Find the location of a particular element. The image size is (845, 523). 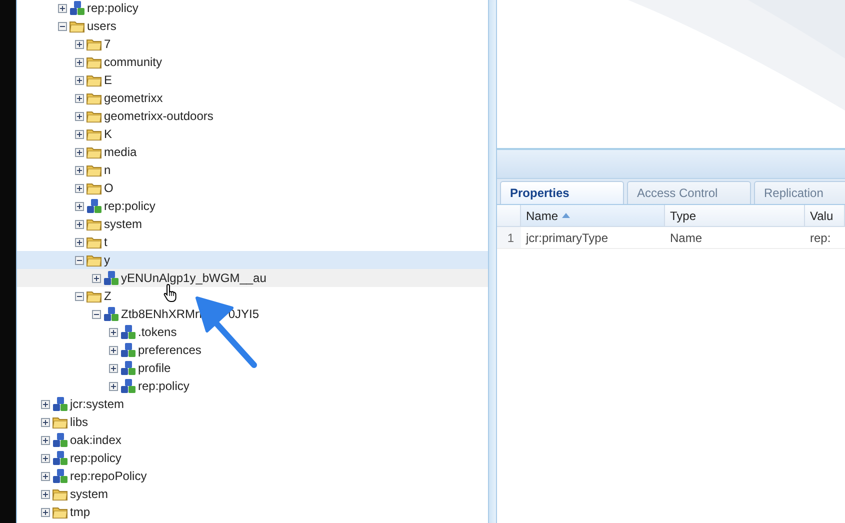

tree-row: jcr:system is located at coordinates (252, 404).